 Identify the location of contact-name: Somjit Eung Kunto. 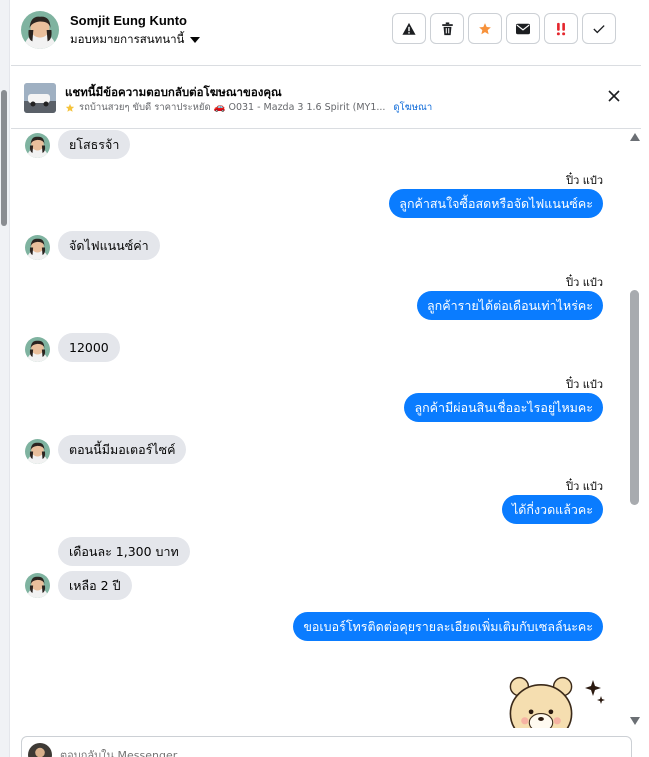
(128, 20).